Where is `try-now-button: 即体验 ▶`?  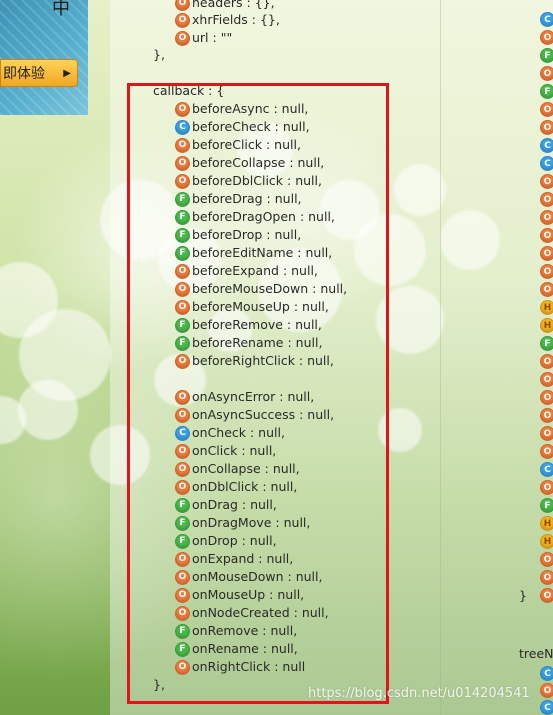 try-now-button: 即体验 ▶ is located at coordinates (39, 73).